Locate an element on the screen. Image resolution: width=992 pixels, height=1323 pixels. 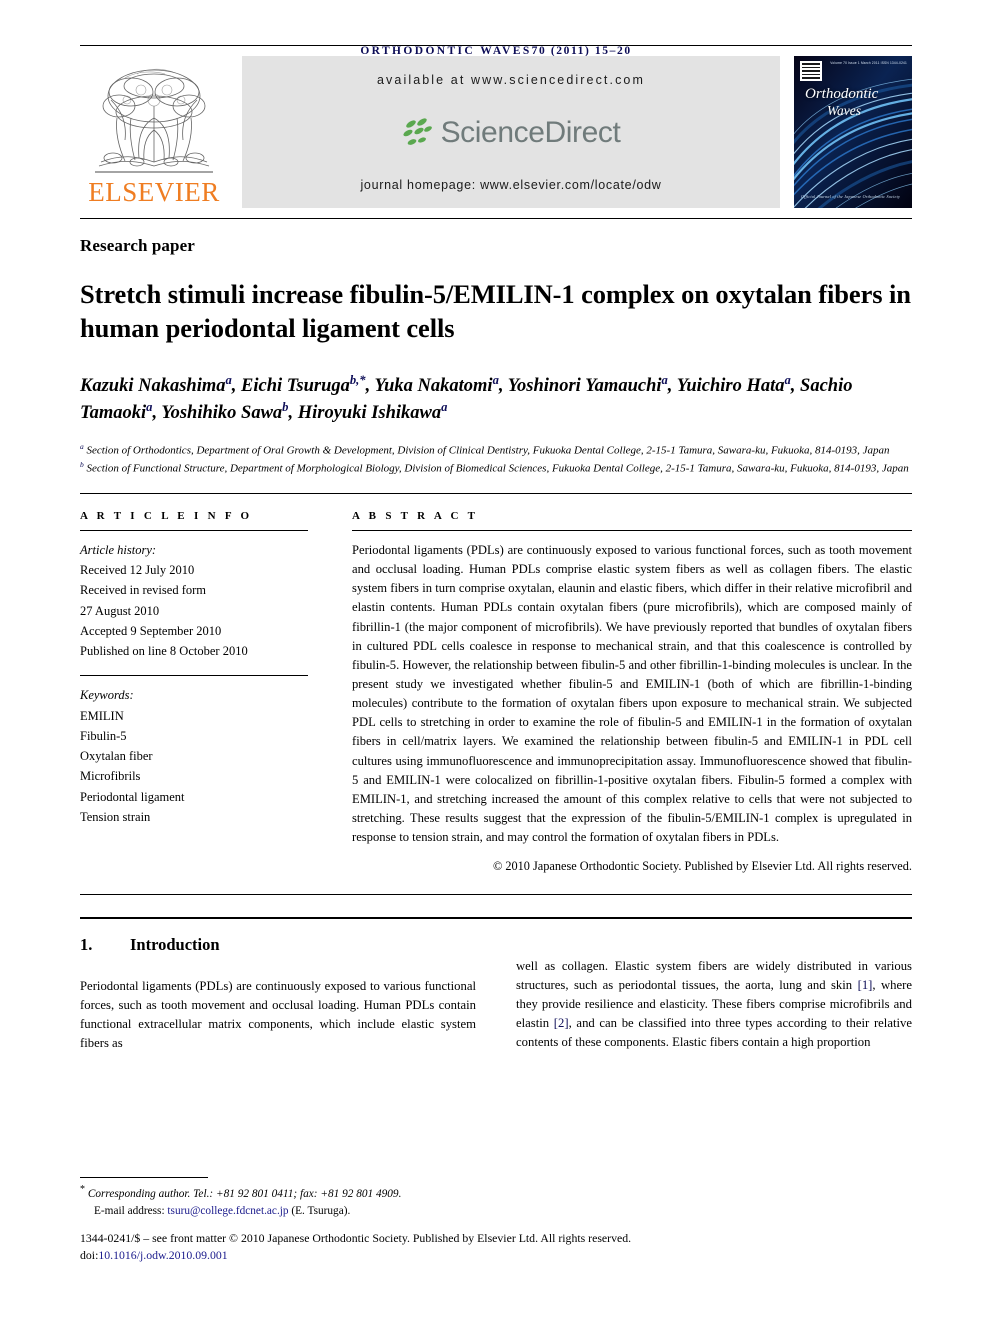
section-title: Introduction is located at coordinates (175, 945).